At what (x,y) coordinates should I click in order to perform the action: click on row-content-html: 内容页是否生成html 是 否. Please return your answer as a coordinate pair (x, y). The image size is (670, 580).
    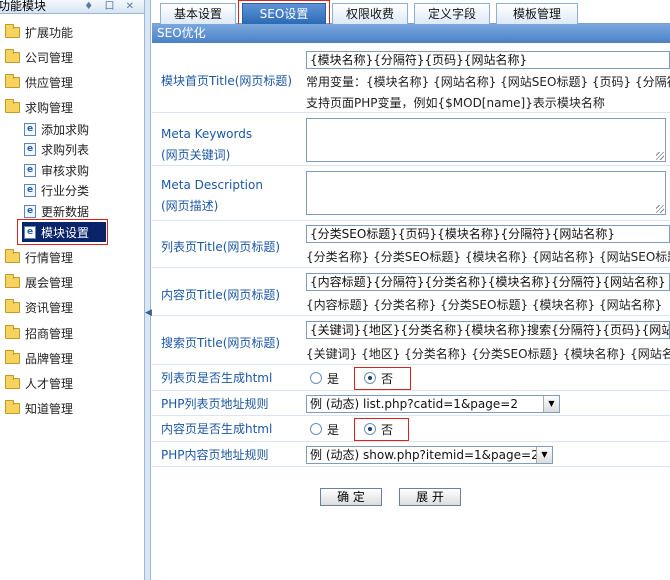
    Looking at the image, I should click on (411, 429).